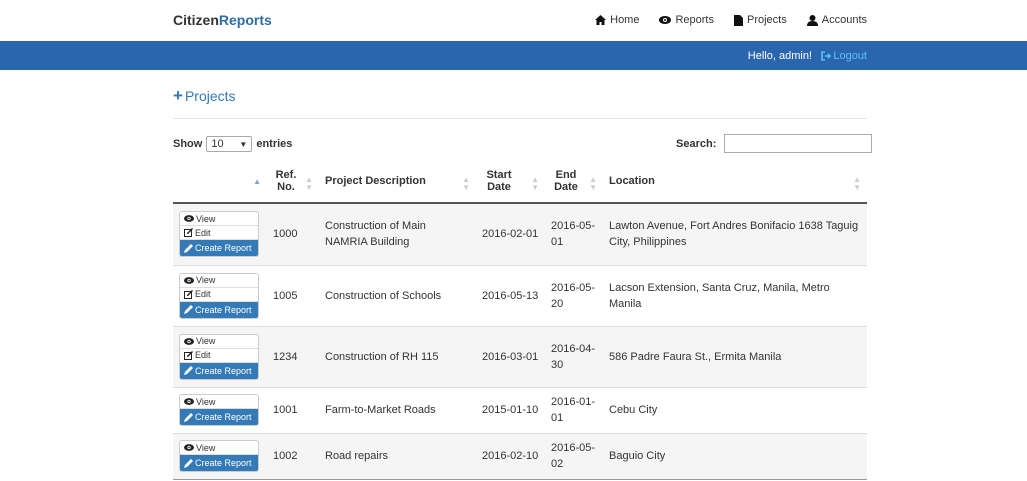 This screenshot has width=1027, height=481. Describe the element at coordinates (735, 456) in the screenshot. I see `location-cell: Baguio City` at that location.